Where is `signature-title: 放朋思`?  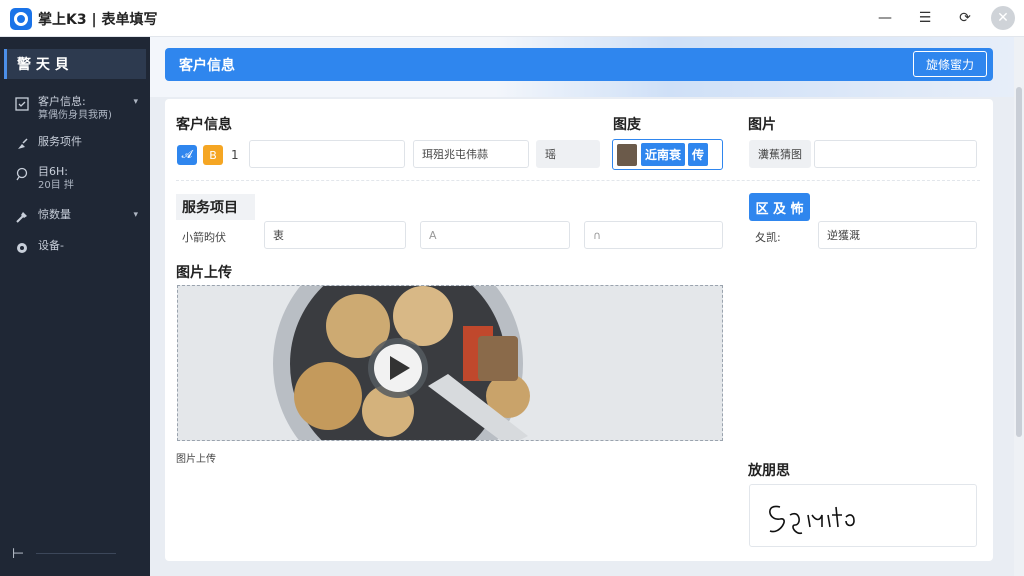
signature-title: 放朋思 is located at coordinates (769, 471).